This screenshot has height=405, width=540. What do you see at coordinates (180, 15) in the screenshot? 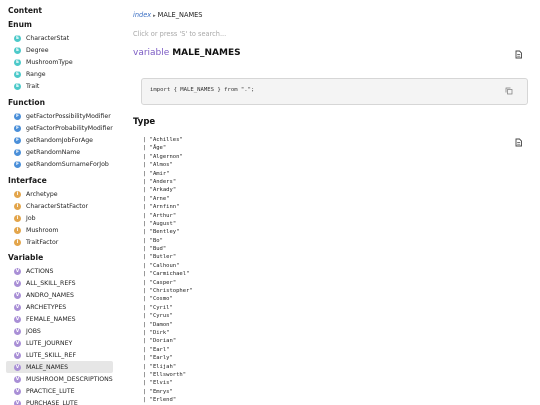
I see `breadcrumb-current: MALE_NAMES` at bounding box center [180, 15].